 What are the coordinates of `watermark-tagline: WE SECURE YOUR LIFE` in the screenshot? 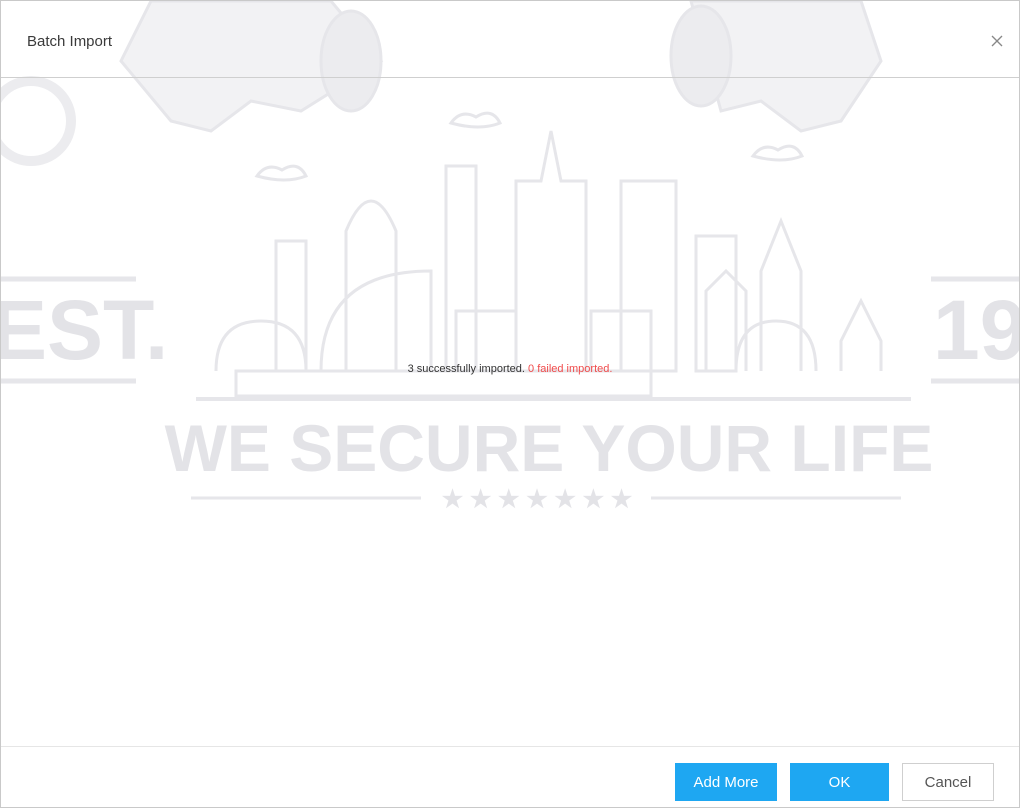 It's located at (549, 448).